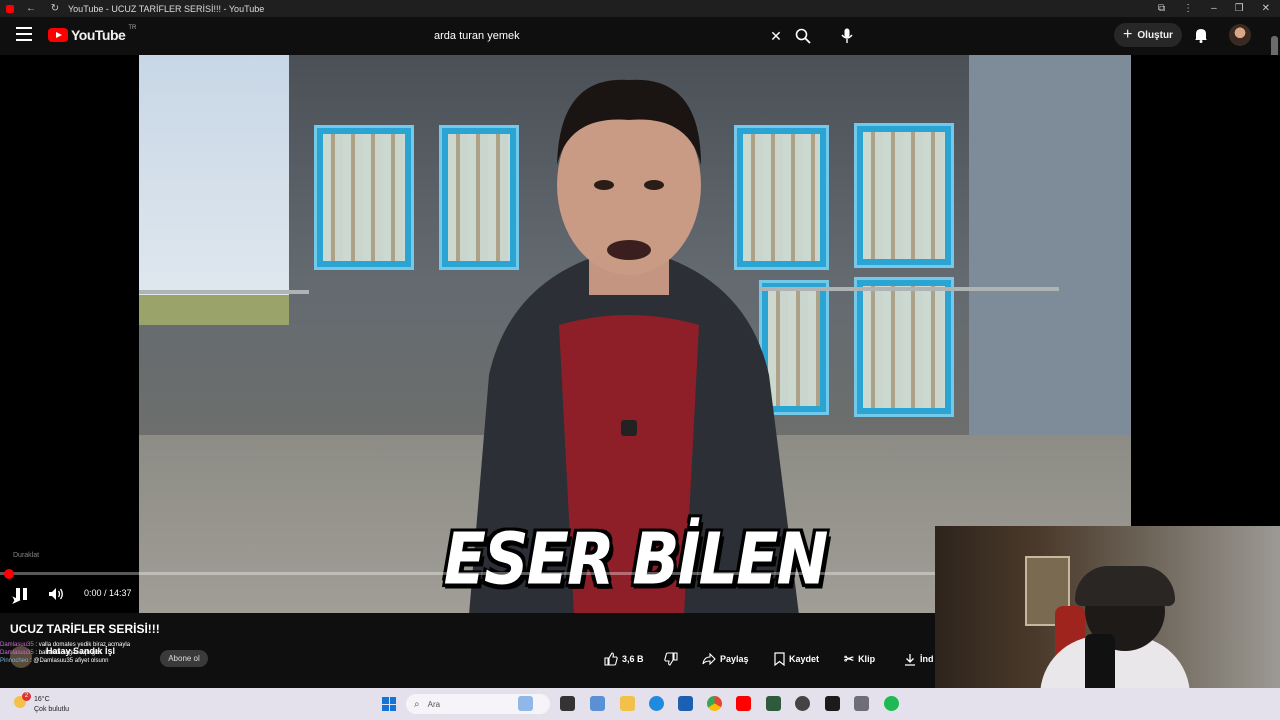  I want to click on logo-text: YouTube, so click(98, 35).